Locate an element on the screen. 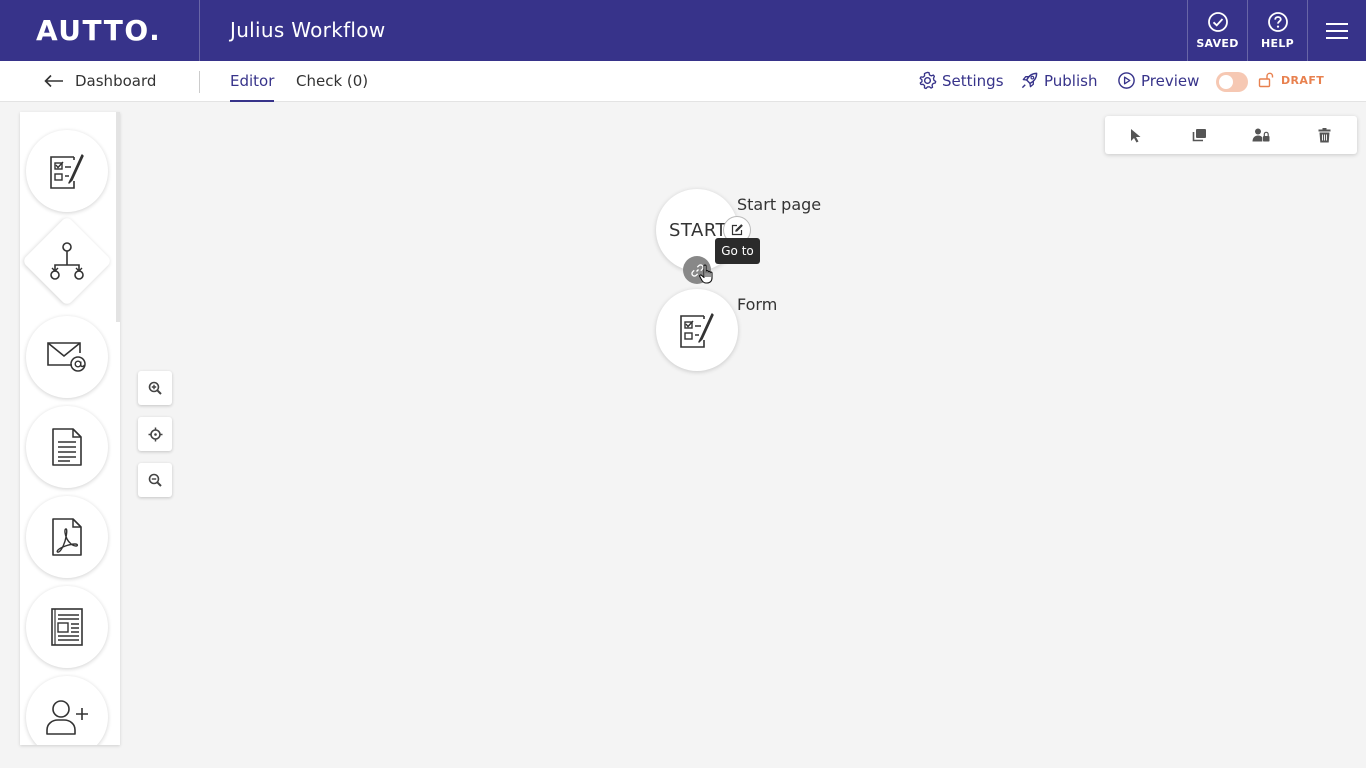  document-icon is located at coordinates (67, 447).